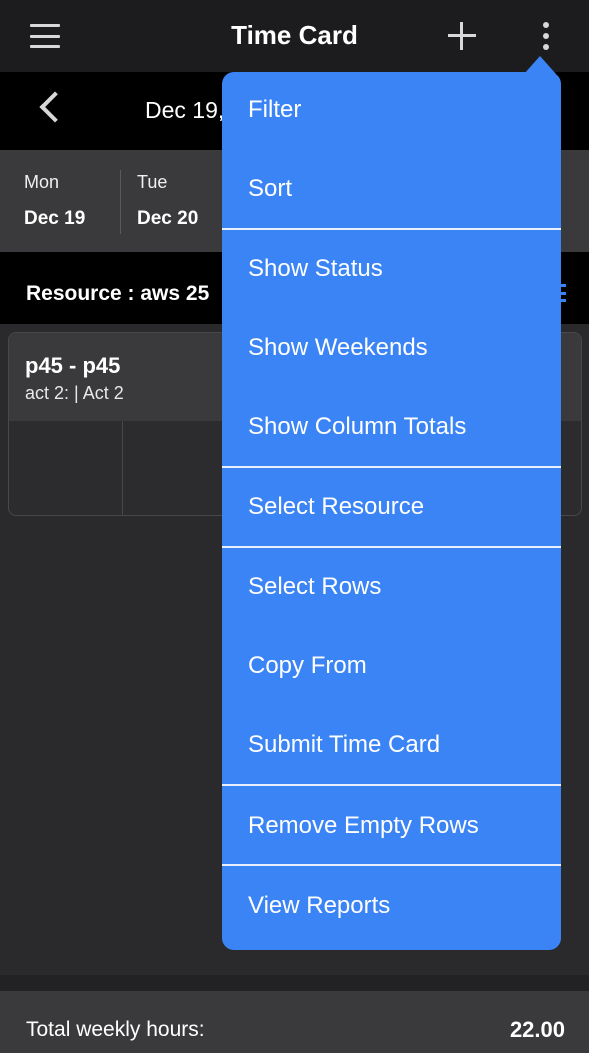 Image resolution: width=589 pixels, height=1053 pixels. I want to click on day-date: Dec 19, so click(55, 218).